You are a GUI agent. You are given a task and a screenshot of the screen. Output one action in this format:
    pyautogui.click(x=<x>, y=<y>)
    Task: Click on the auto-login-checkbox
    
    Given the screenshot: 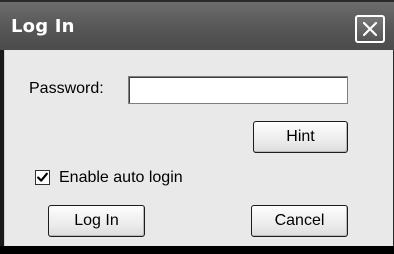 What is the action you would take?
    pyautogui.click(x=42, y=177)
    